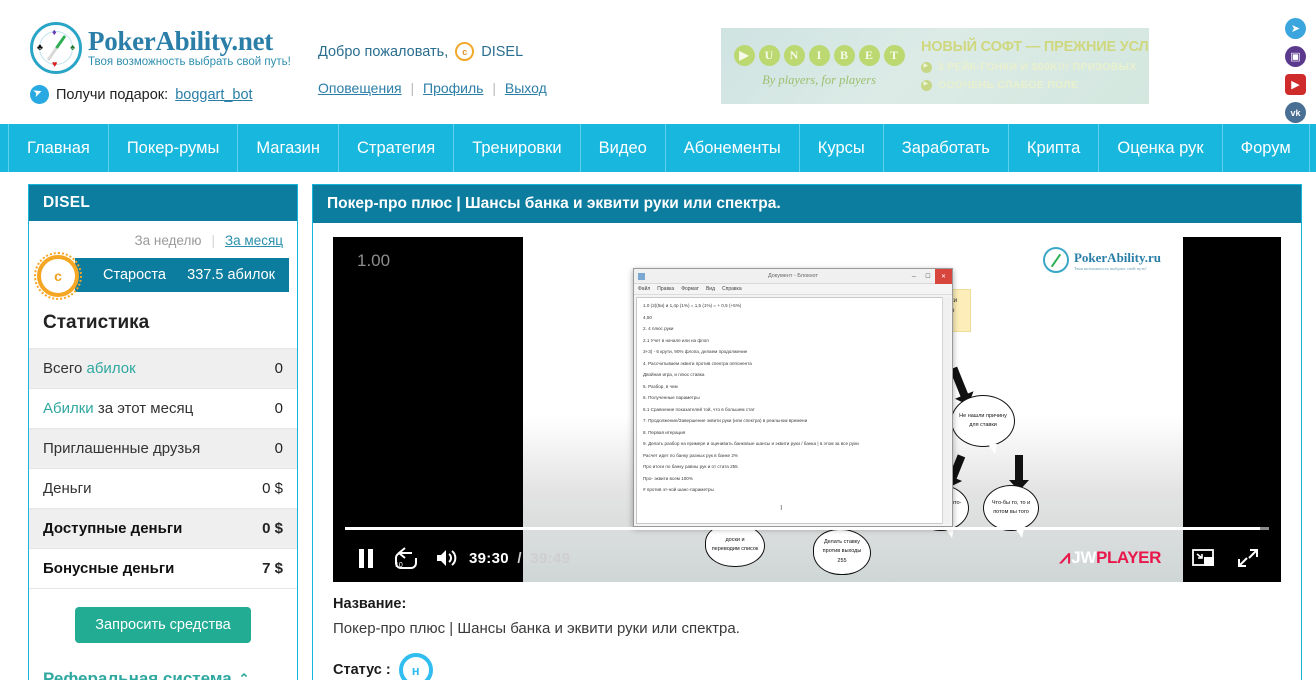  Describe the element at coordinates (489, 558) in the screenshot. I see `video-current-time: 39:30` at that location.